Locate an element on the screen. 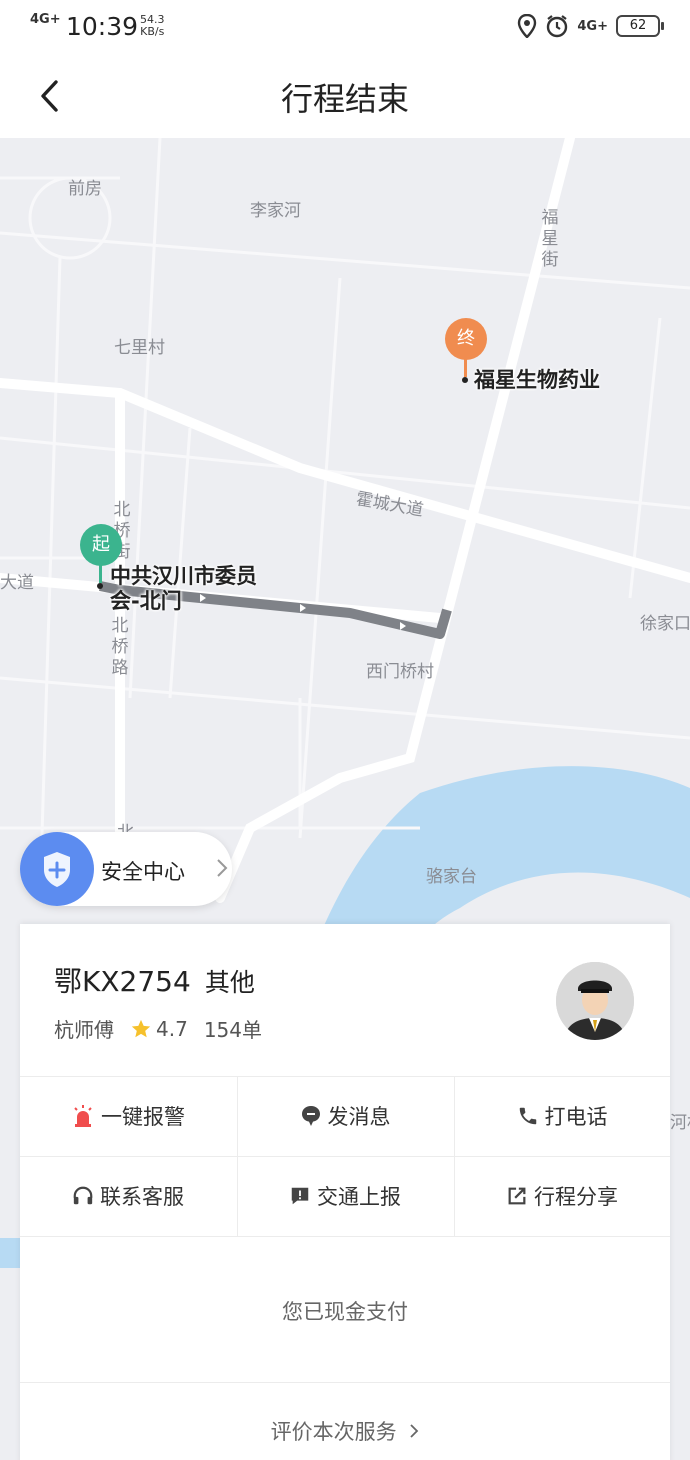  driver-avatar is located at coordinates (595, 1001).